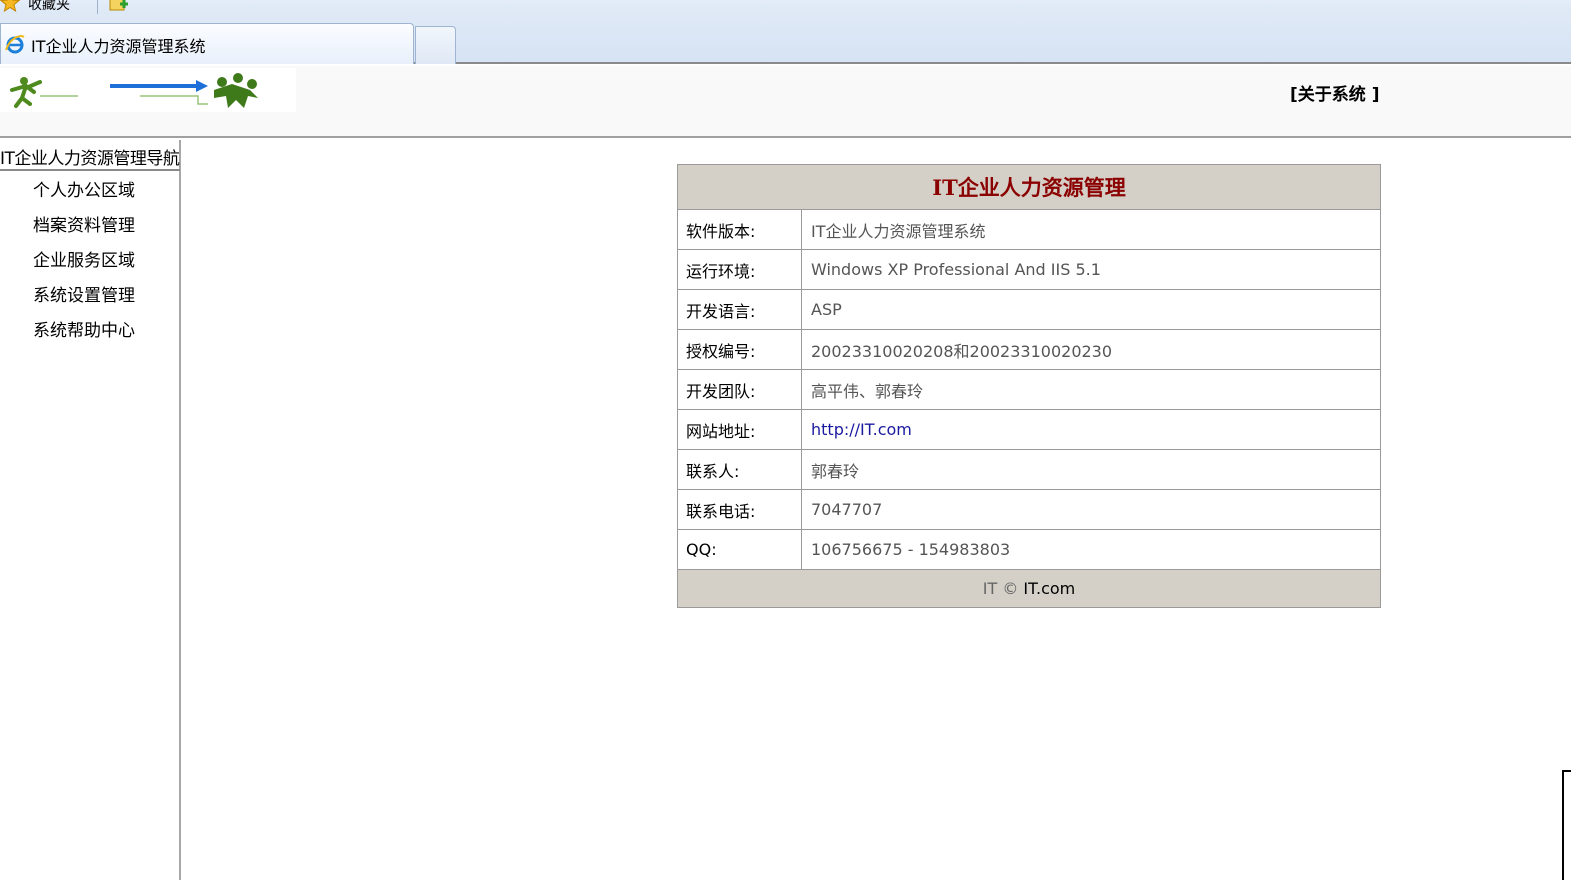 The image size is (1571, 880). Describe the element at coordinates (1334, 92) in the screenshot. I see `about-system-link: [关于系统 ]` at that location.